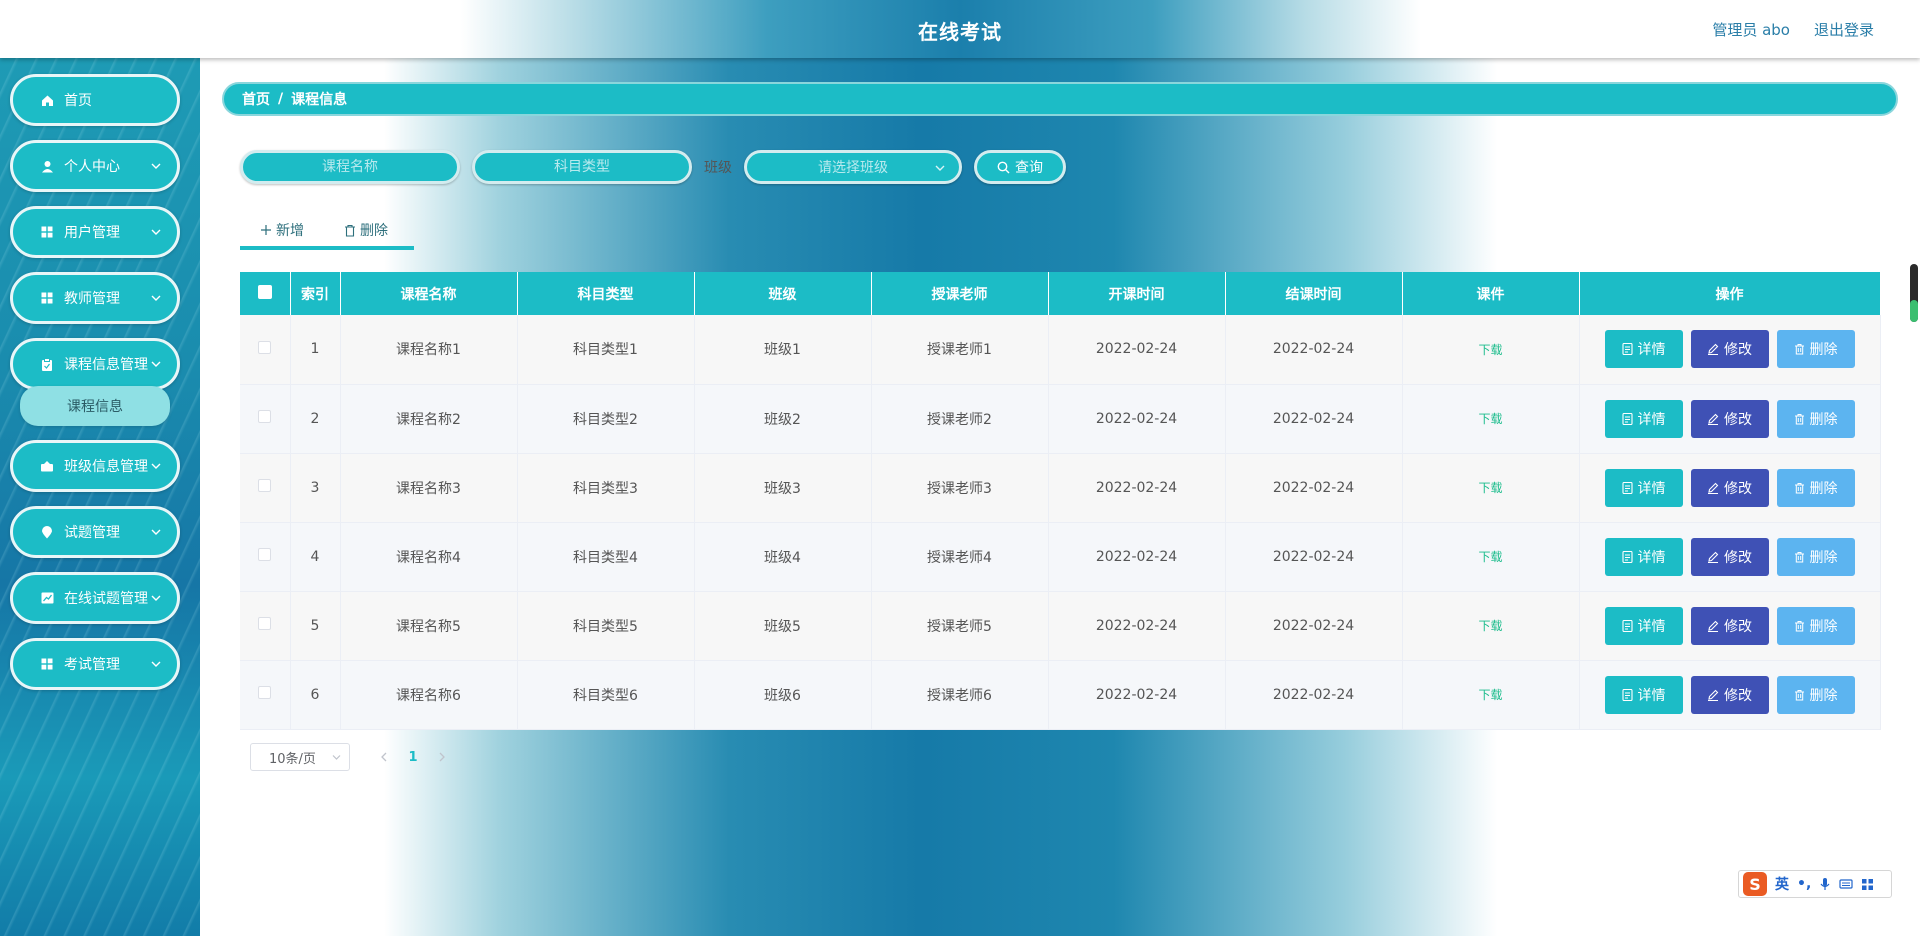 Image resolution: width=1920 pixels, height=936 pixels. I want to click on sidebar-item-label: 试题管理, so click(92, 533).